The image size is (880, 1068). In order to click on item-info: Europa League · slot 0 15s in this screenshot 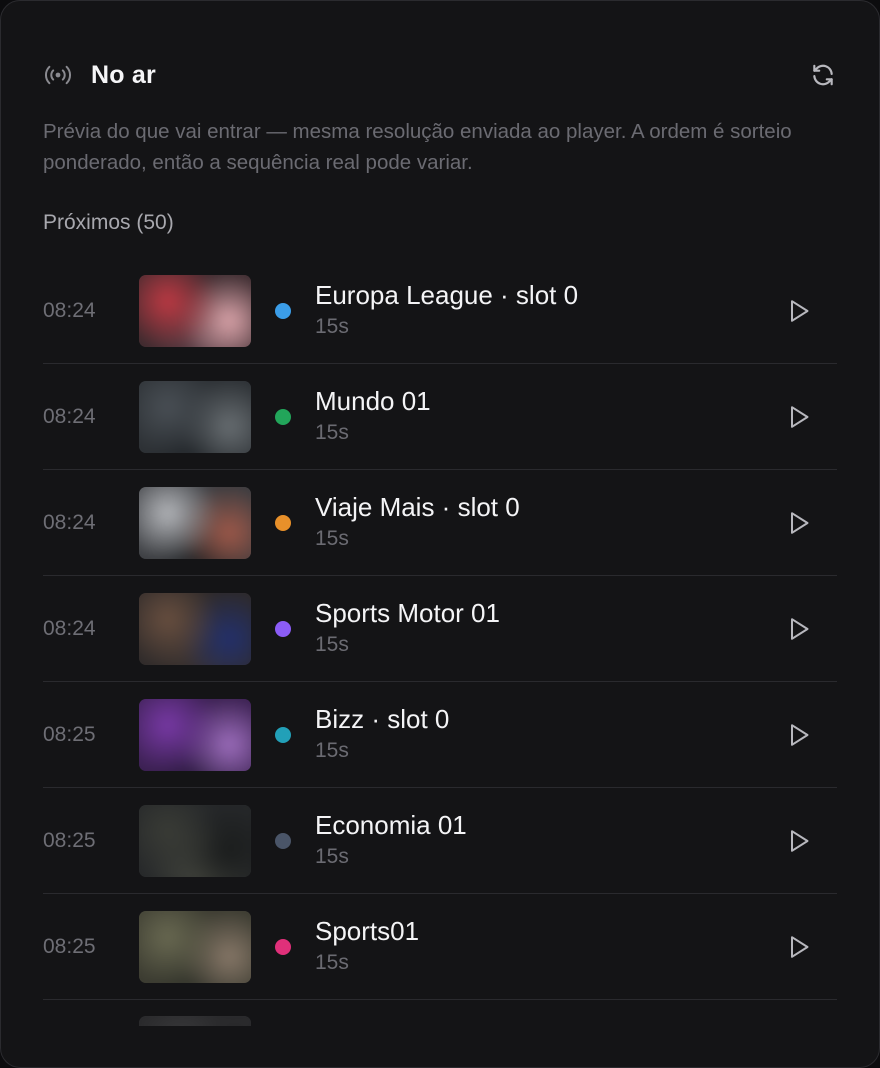, I will do `click(446, 310)`.